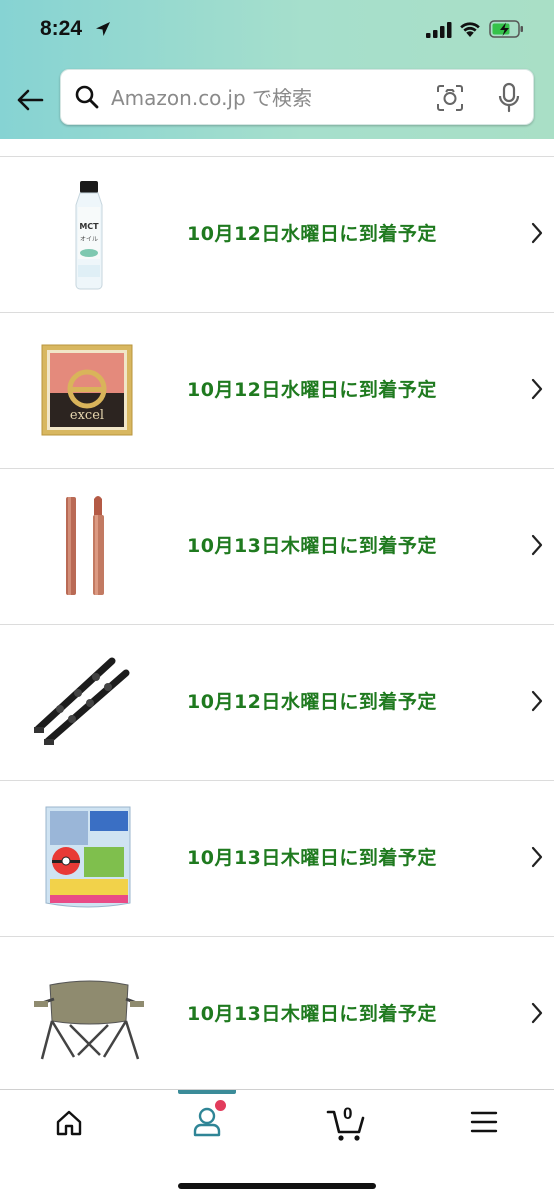 This screenshot has height=1200, width=554. Describe the element at coordinates (88, 857) in the screenshot. I see `product-image-pokemon-bath-ball` at that location.